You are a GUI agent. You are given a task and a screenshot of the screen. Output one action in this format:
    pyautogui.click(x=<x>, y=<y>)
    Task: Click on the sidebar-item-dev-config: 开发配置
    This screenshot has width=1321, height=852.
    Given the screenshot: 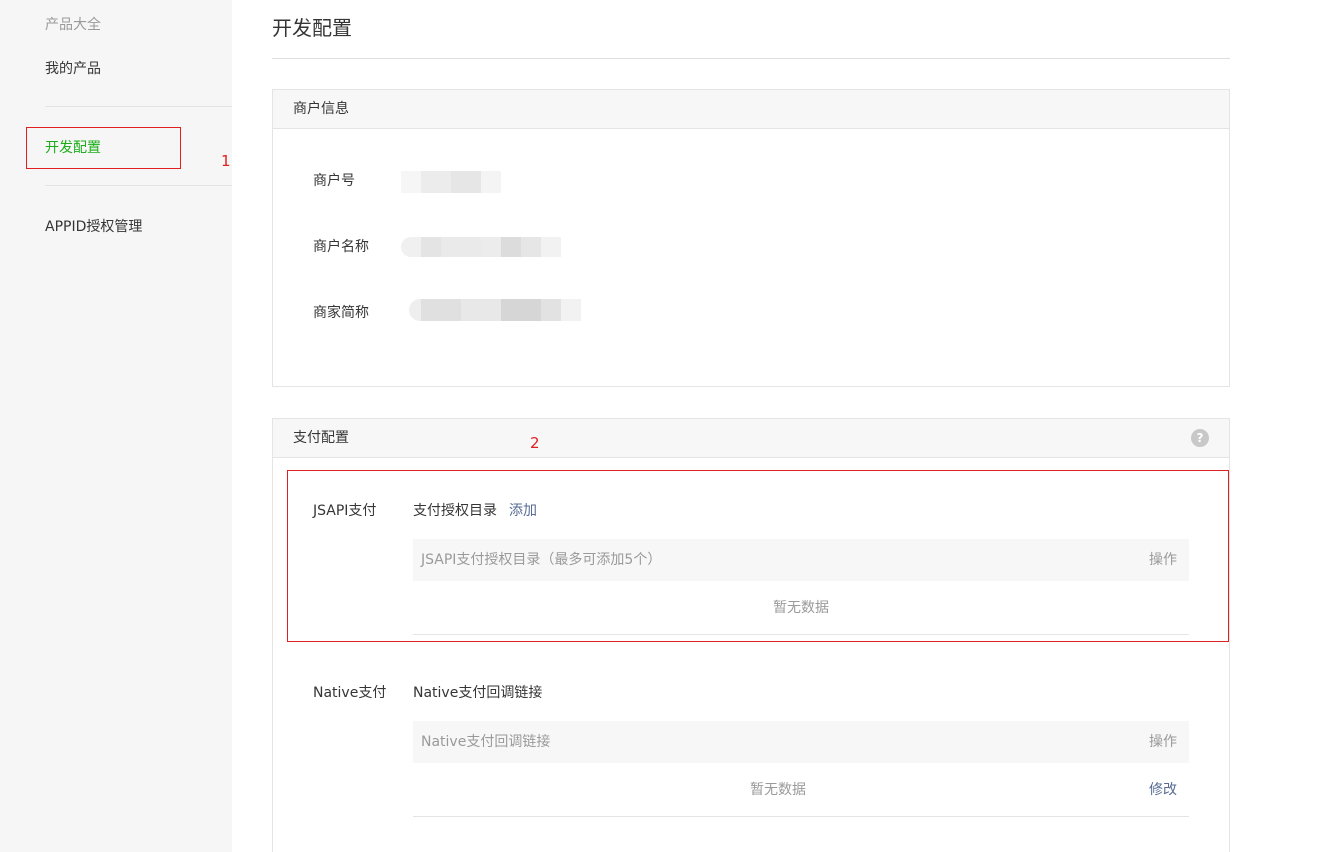 What is the action you would take?
    pyautogui.click(x=73, y=147)
    